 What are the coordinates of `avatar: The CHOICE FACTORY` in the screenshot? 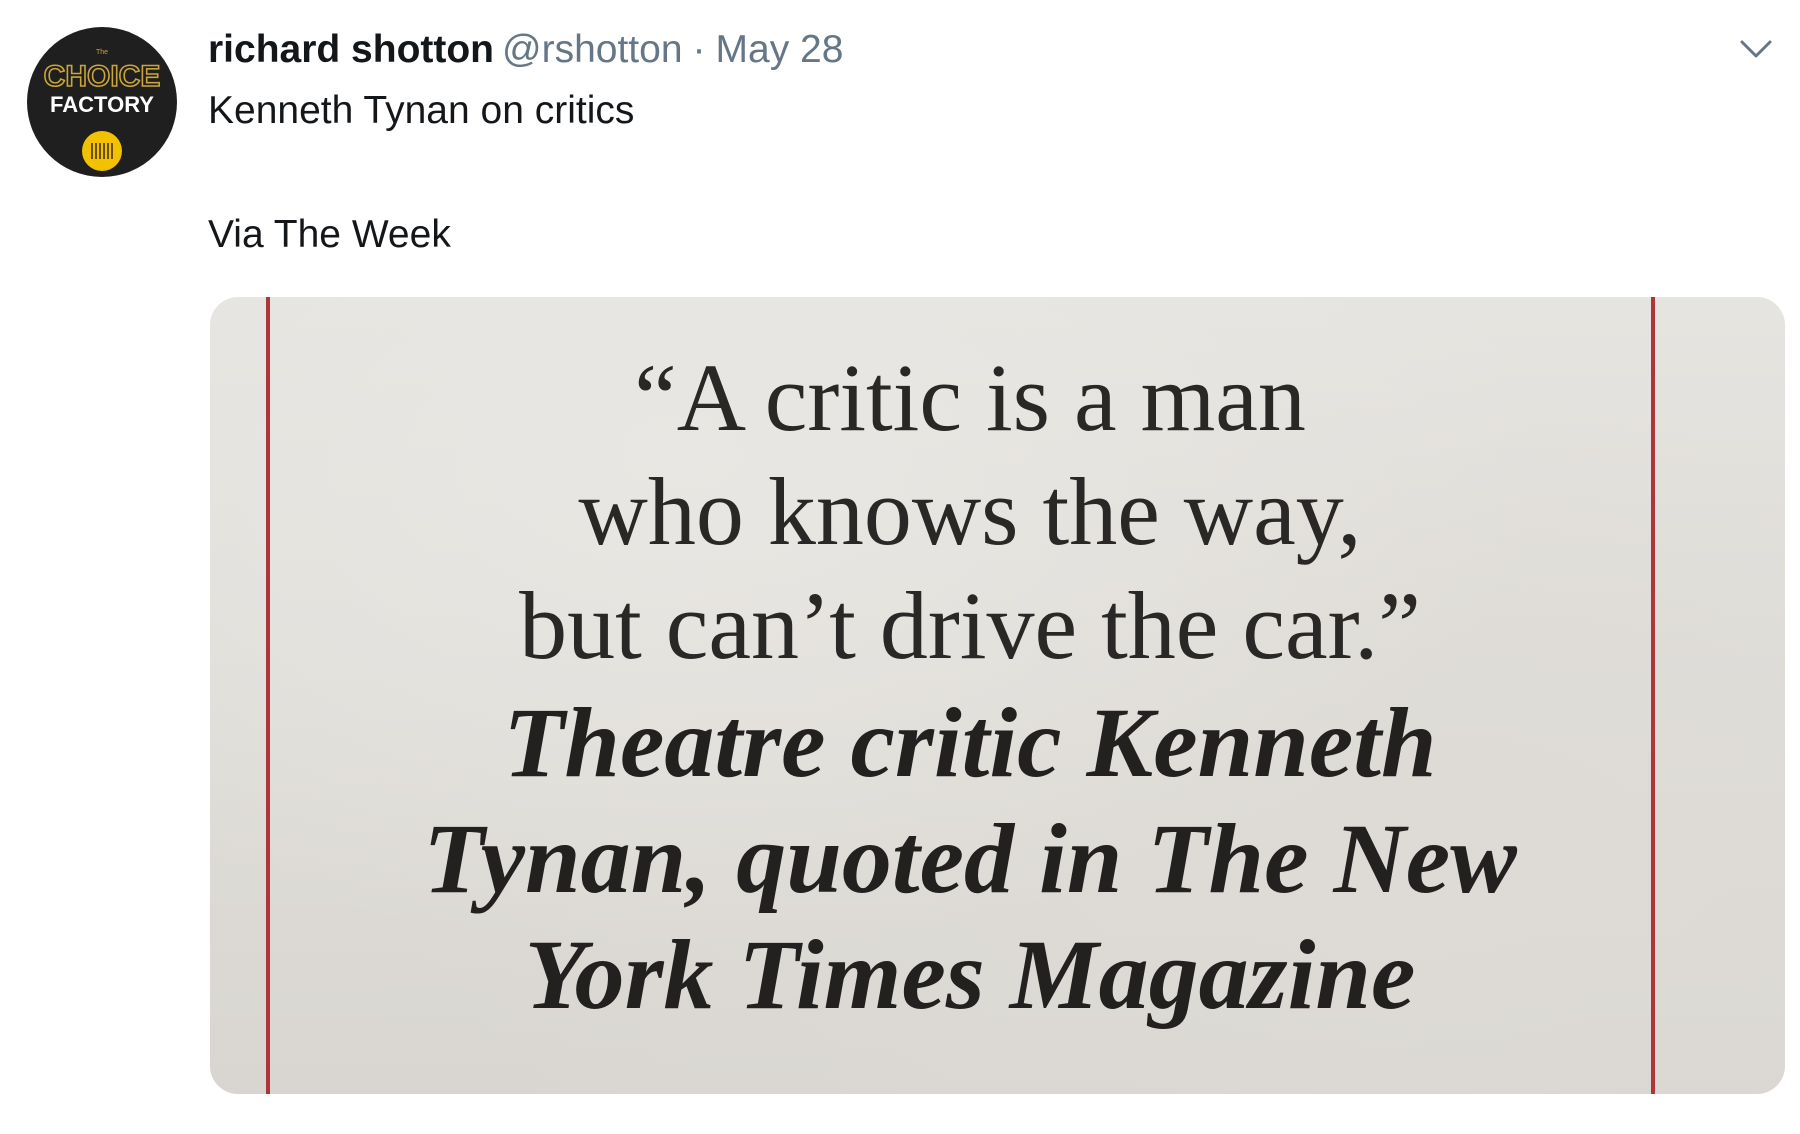 It's located at (102, 102).